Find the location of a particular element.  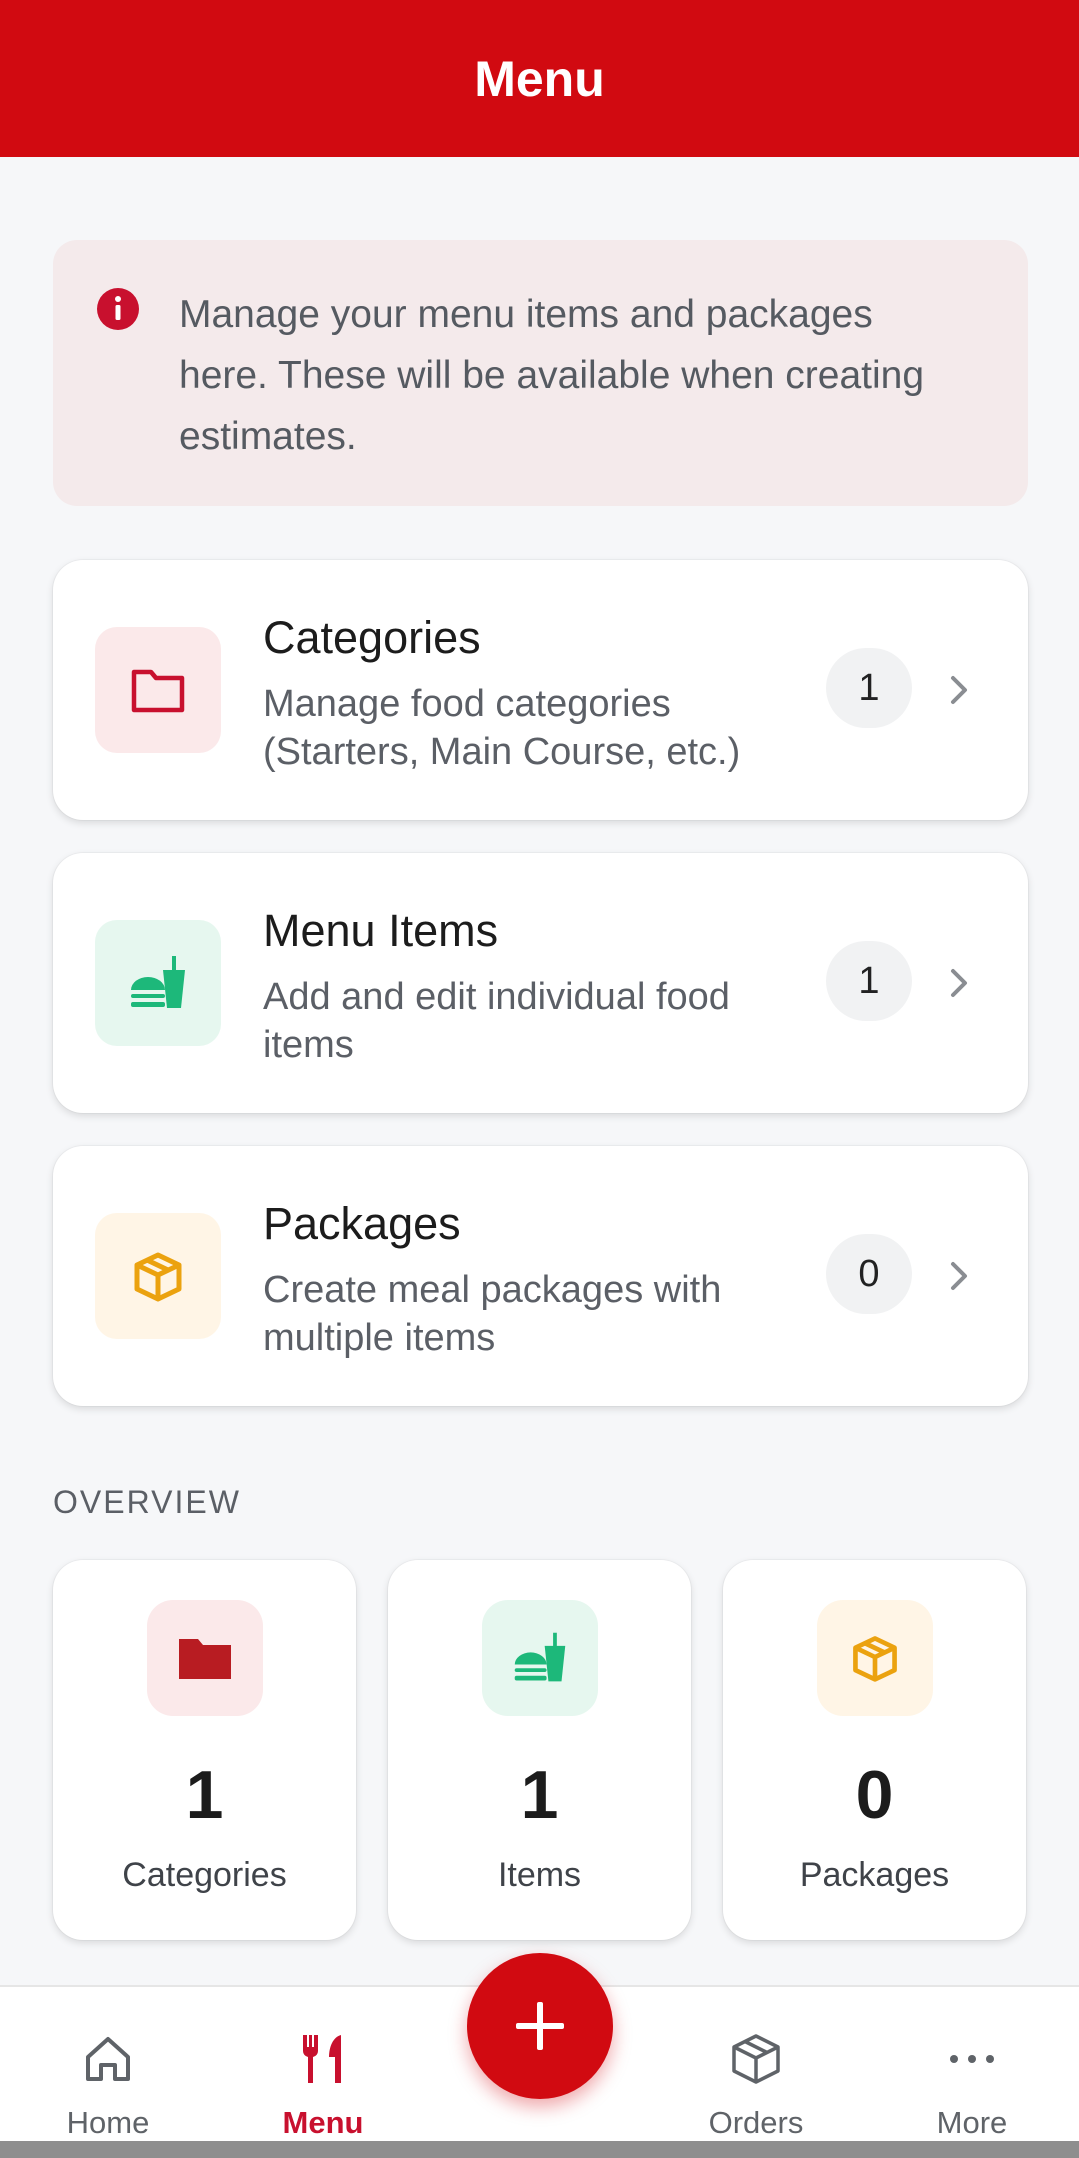

info-icon is located at coordinates (118, 309).